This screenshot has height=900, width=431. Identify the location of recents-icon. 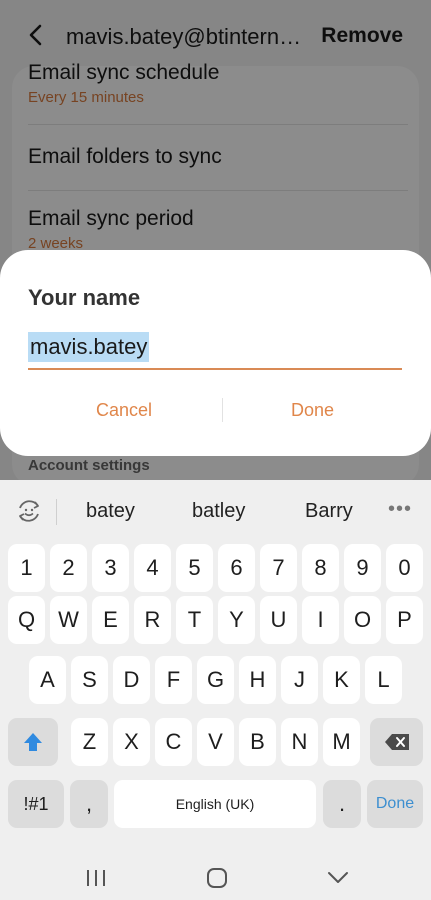
(96, 878).